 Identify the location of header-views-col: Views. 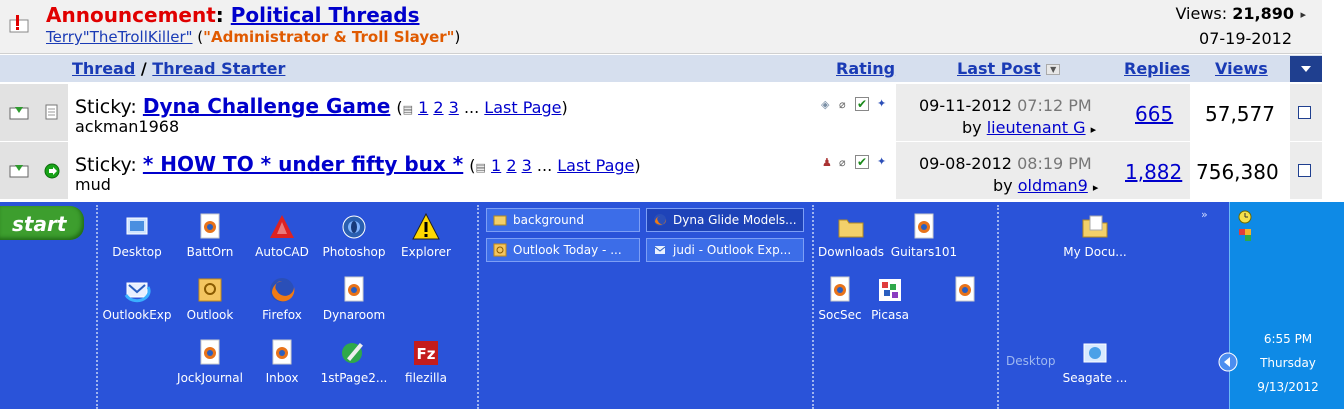
(1241, 68).